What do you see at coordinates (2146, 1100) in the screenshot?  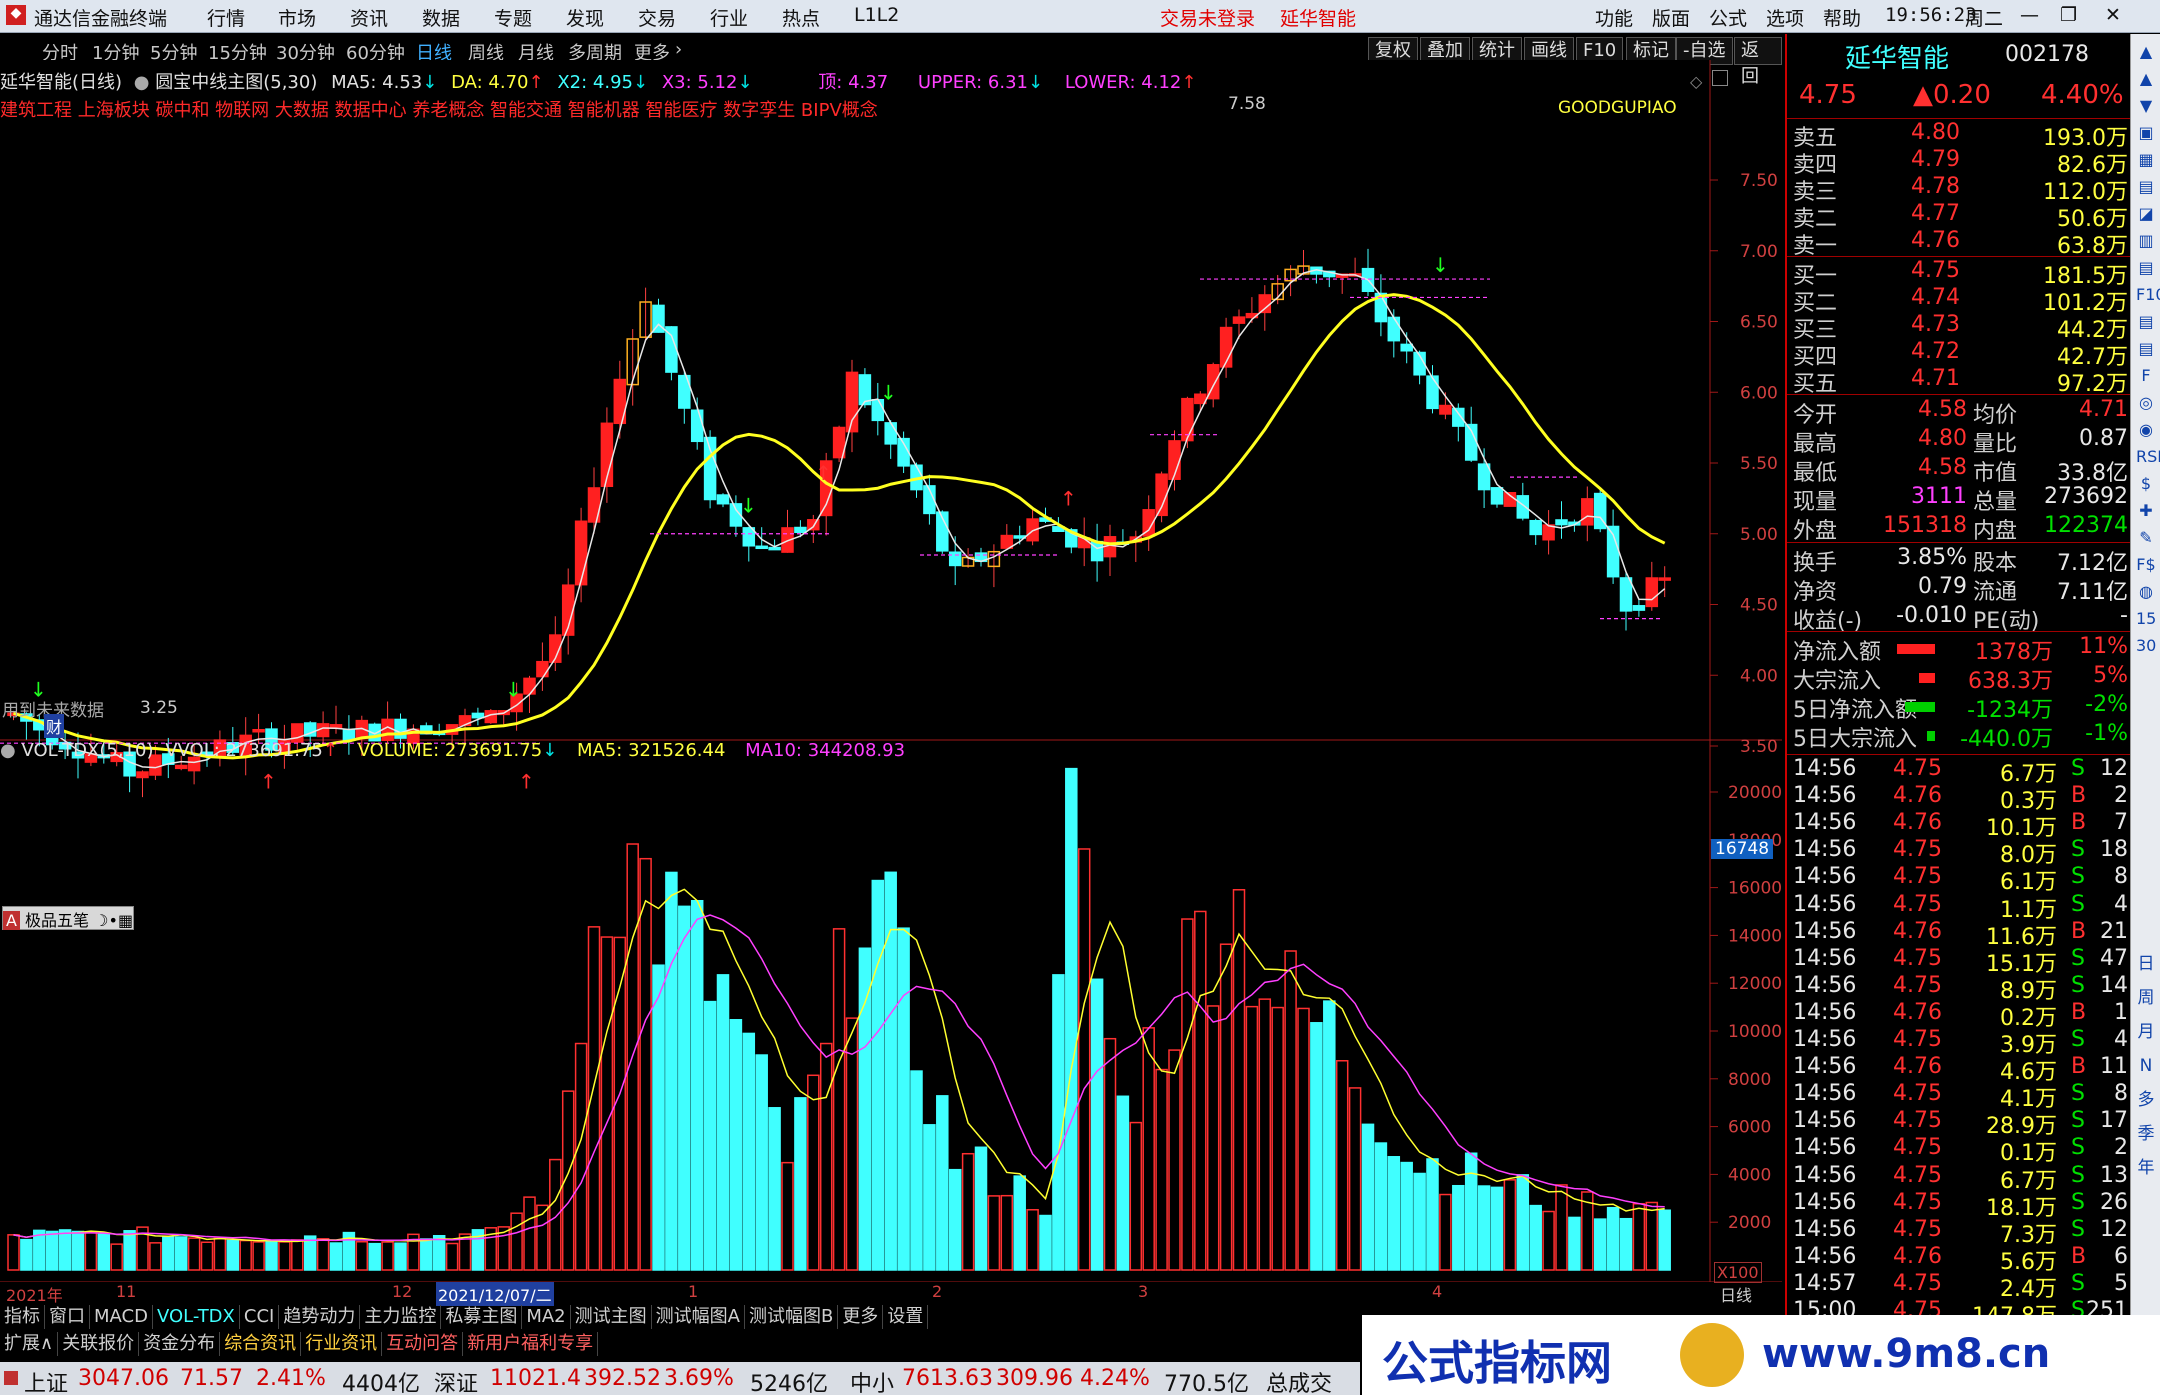 I see `sidebar-period-4: 多` at bounding box center [2146, 1100].